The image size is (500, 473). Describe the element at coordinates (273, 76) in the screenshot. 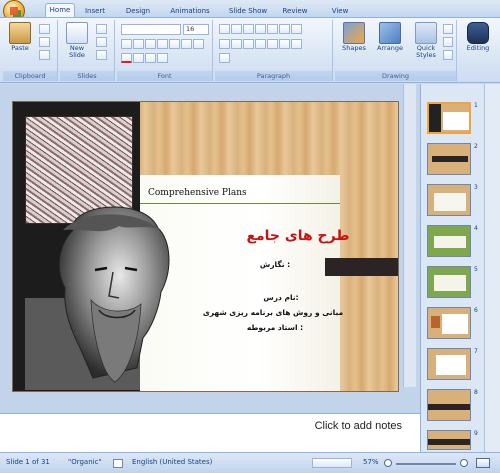

I see `paragraph-group-label: Paragraph` at that location.